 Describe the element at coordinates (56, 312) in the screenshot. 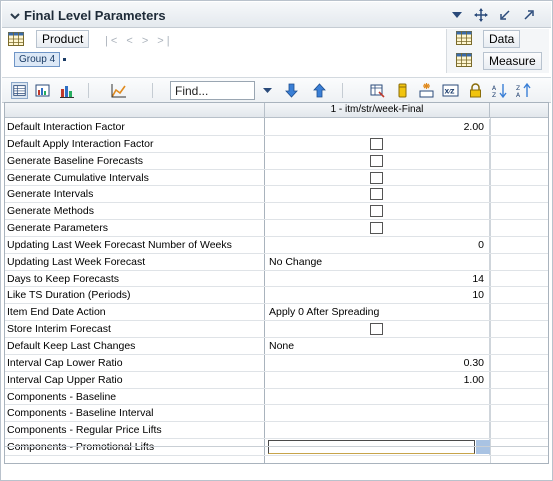

I see `row-label: Item End Date Action` at that location.